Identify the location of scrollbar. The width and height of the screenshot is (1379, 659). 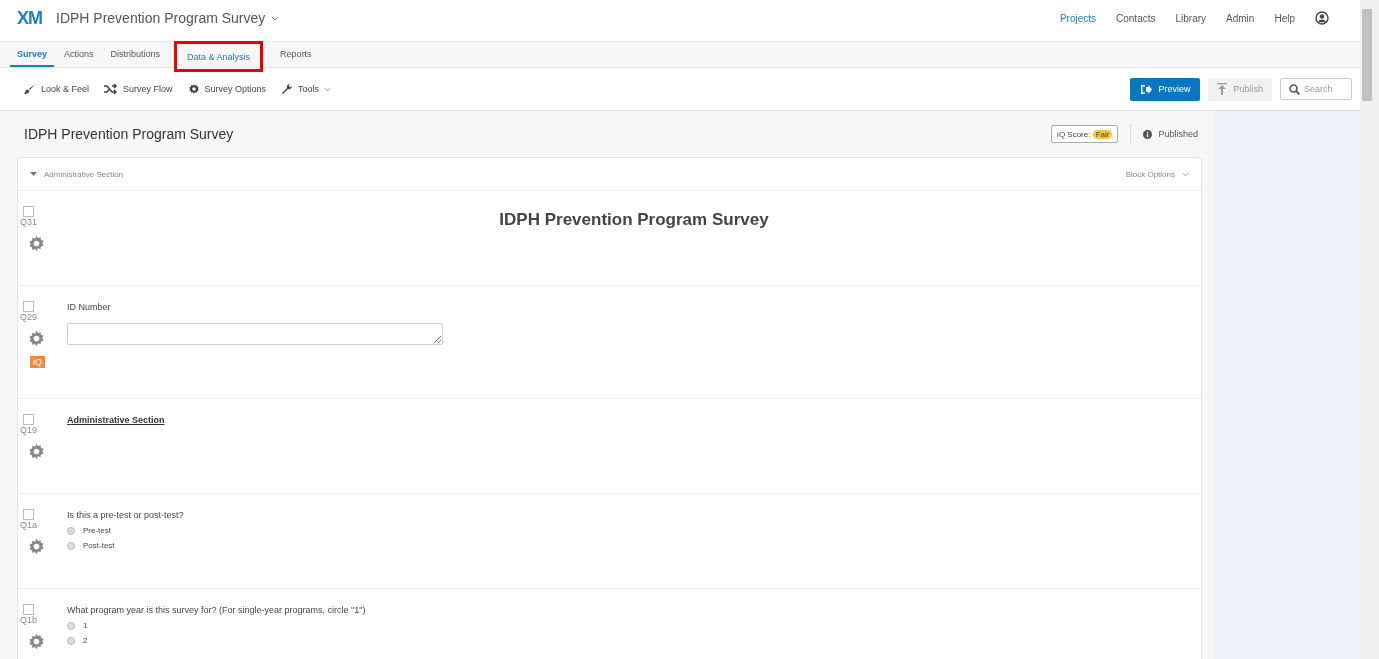
(1369, 329).